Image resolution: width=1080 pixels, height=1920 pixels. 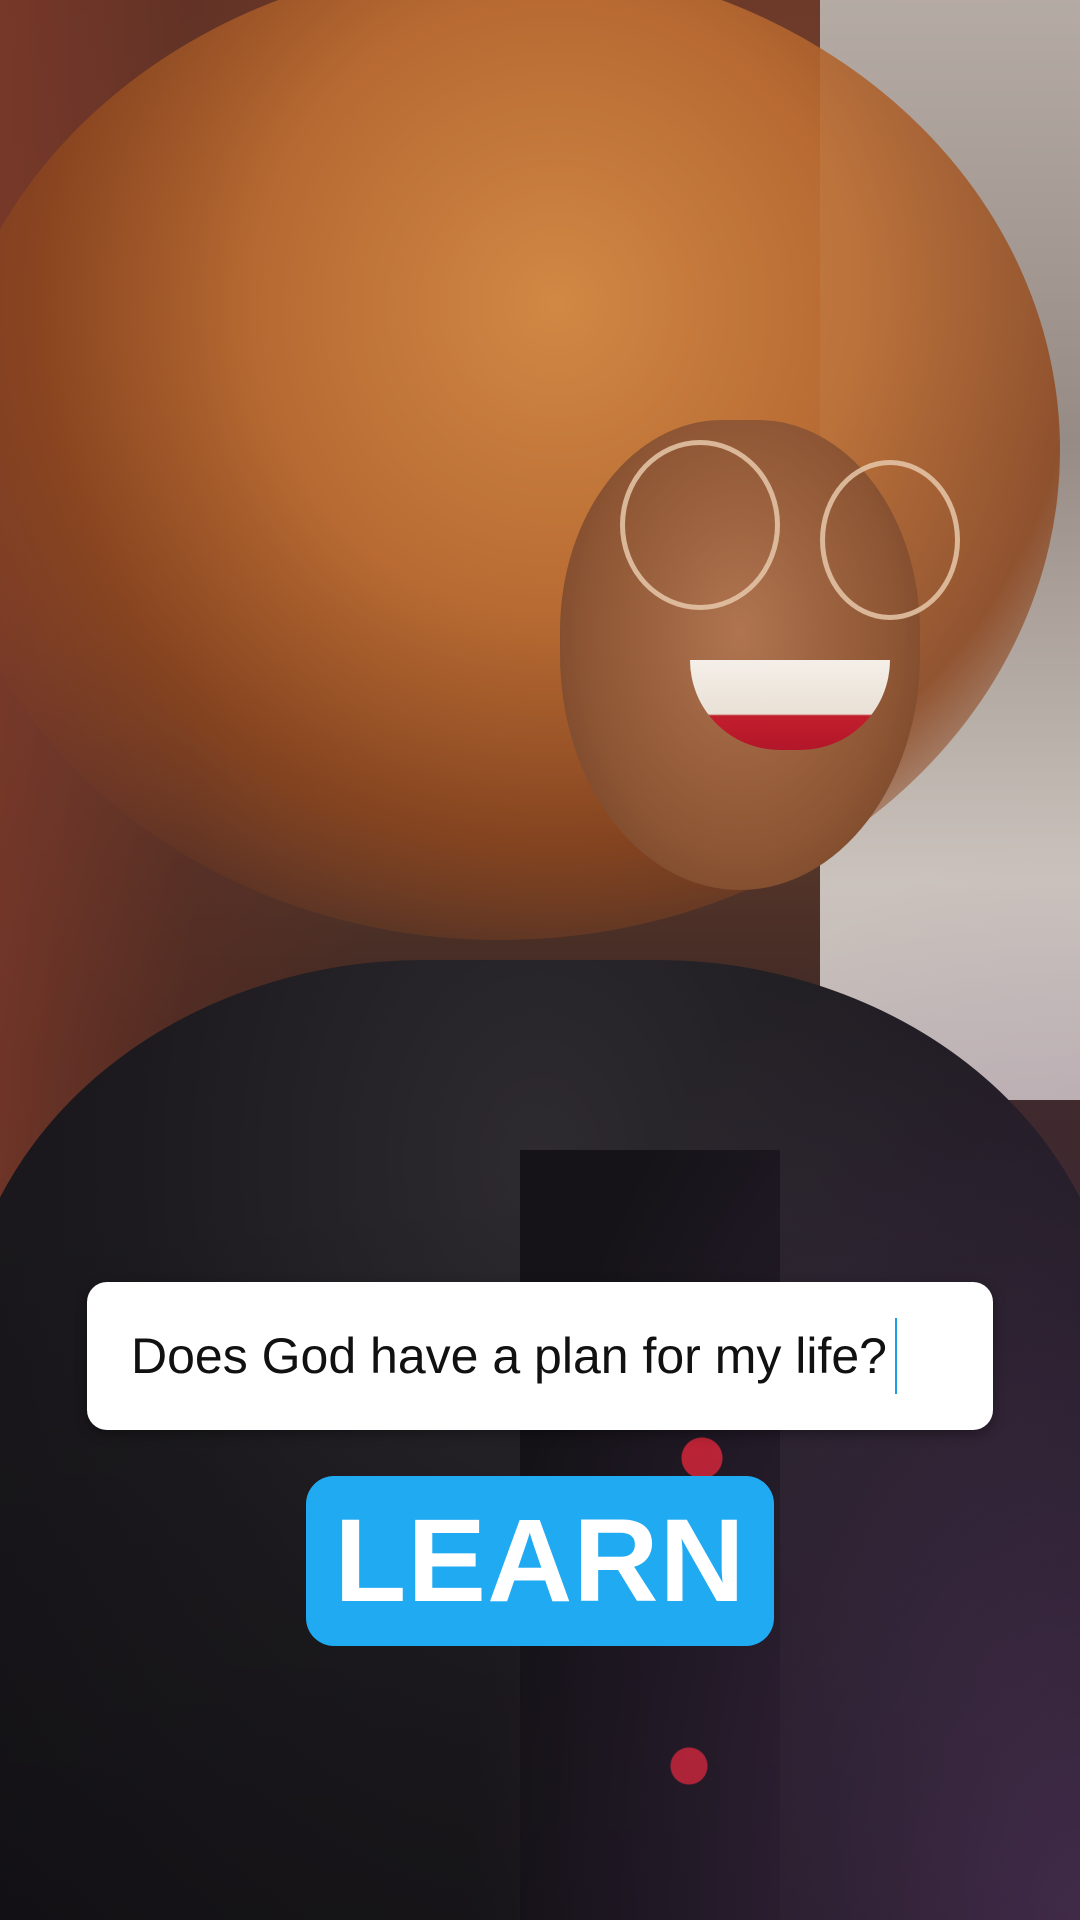 I want to click on text-cursor, so click(x=895, y=1356).